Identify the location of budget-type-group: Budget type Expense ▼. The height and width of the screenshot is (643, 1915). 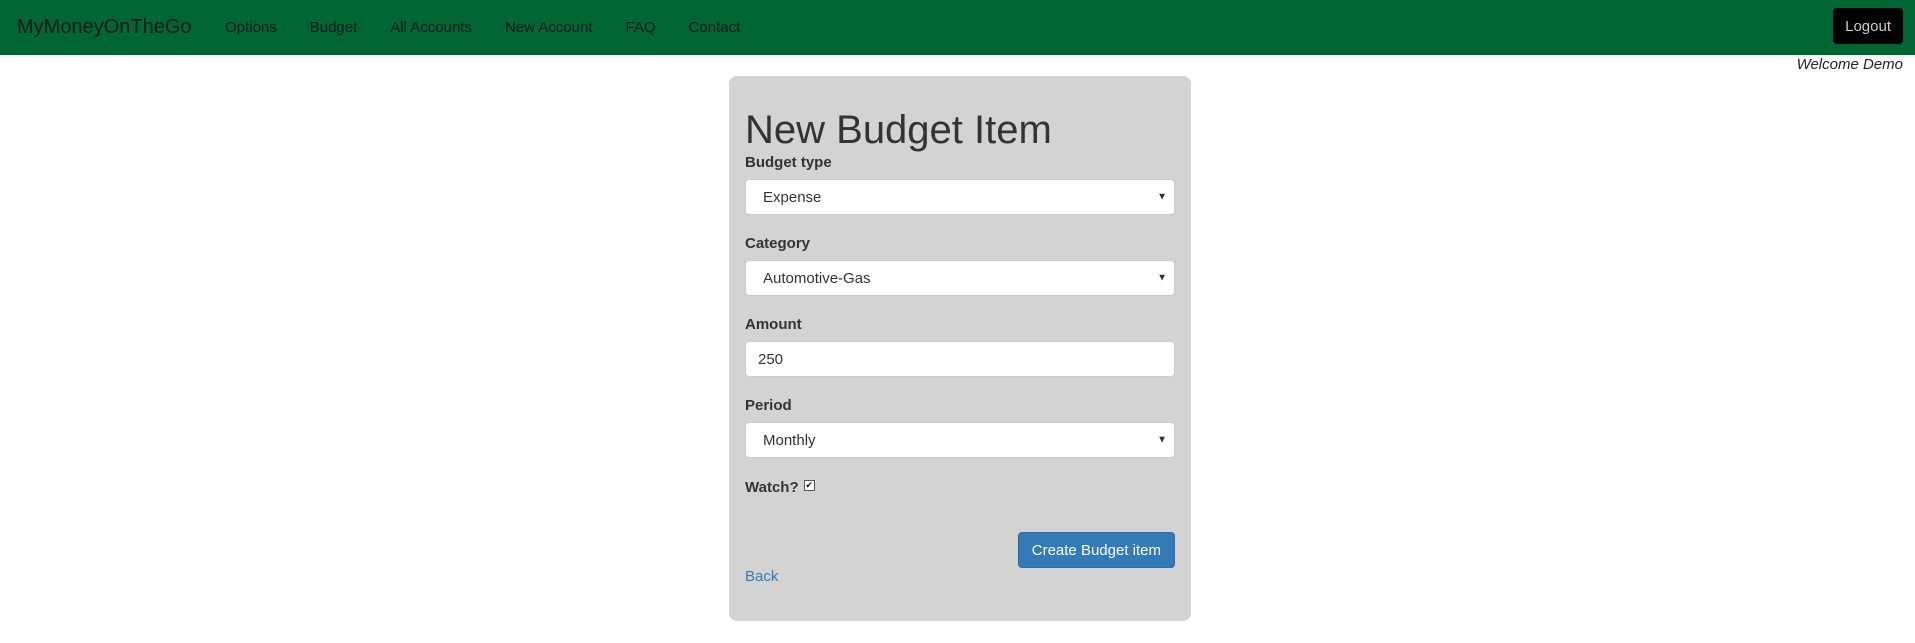
(960, 184).